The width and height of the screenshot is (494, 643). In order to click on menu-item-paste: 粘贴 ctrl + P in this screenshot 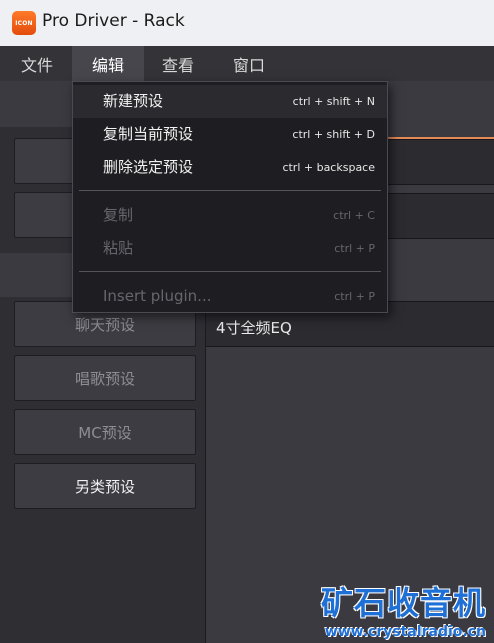, I will do `click(230, 248)`.